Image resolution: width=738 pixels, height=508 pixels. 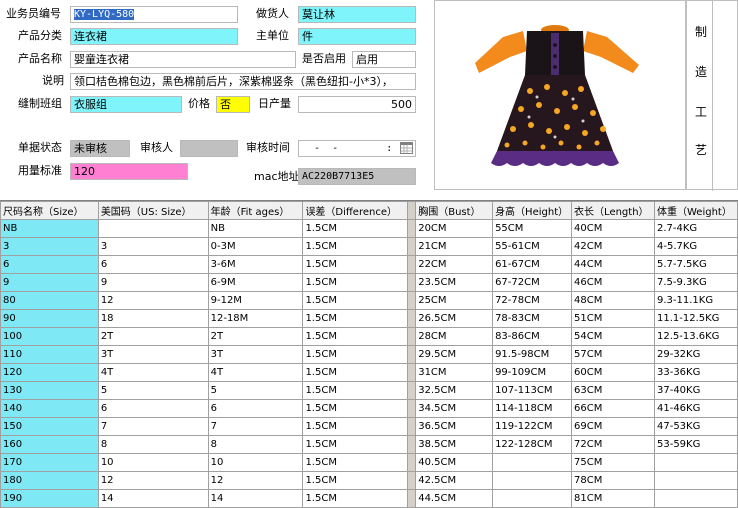 What do you see at coordinates (153, 318) in the screenshot?
I see `table-cell: 18` at bounding box center [153, 318].